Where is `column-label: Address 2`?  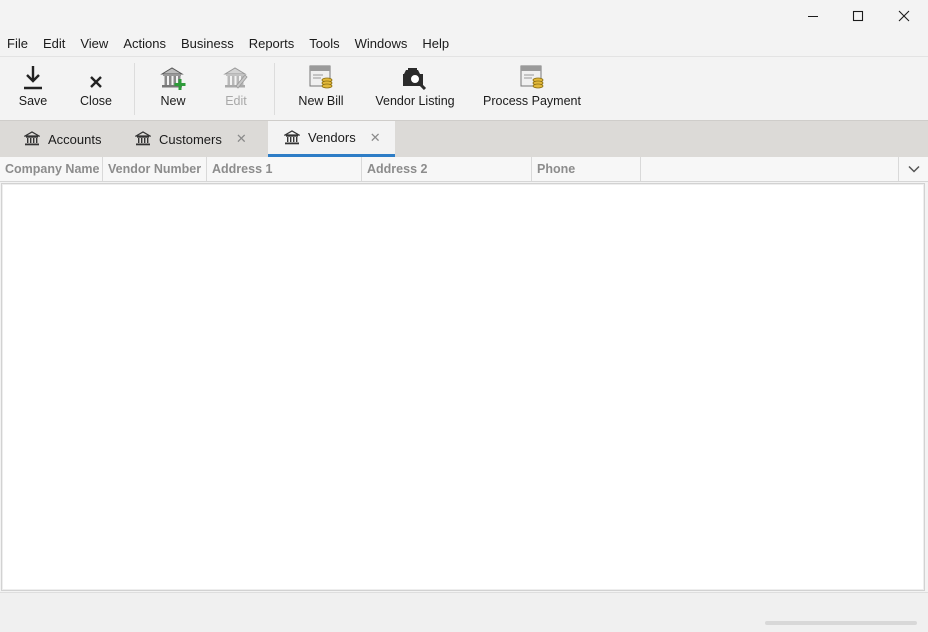 column-label: Address 2 is located at coordinates (397, 169).